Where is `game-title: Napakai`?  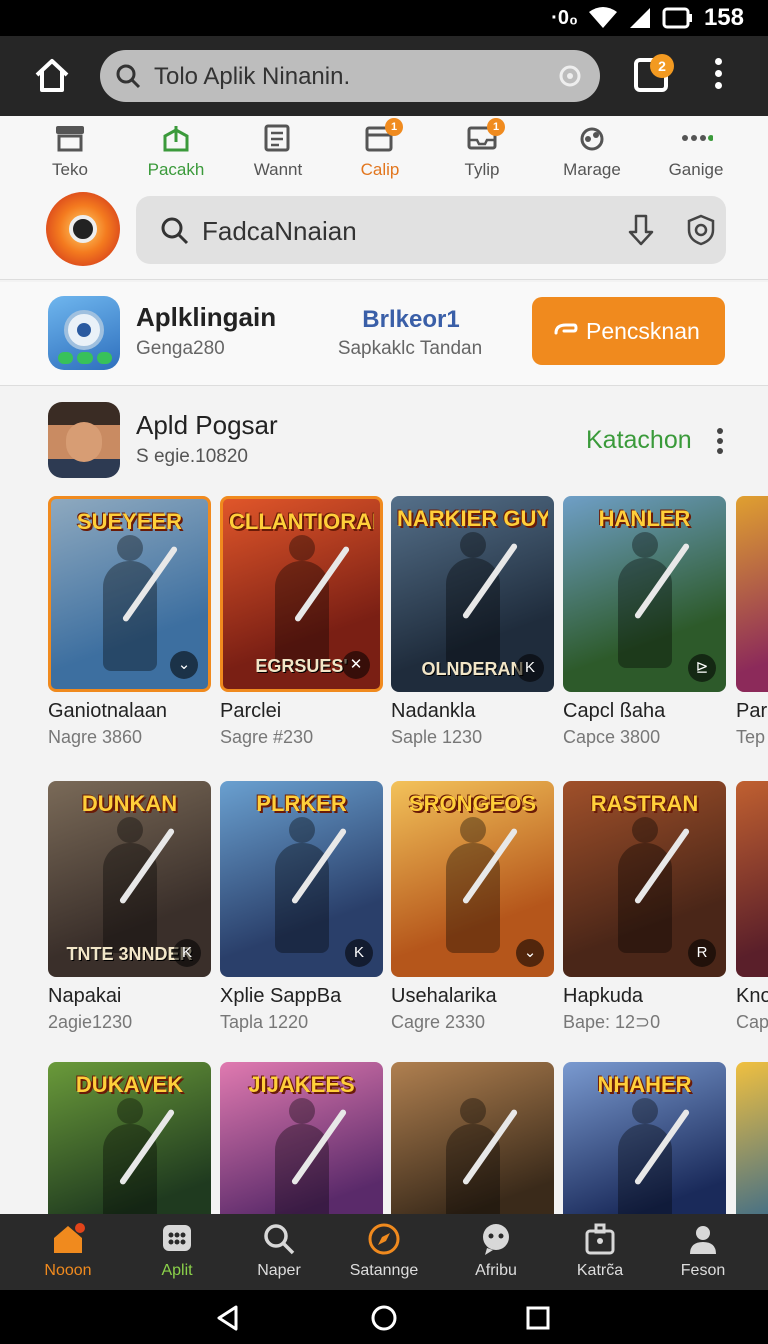
game-title: Napakai is located at coordinates (129, 996).